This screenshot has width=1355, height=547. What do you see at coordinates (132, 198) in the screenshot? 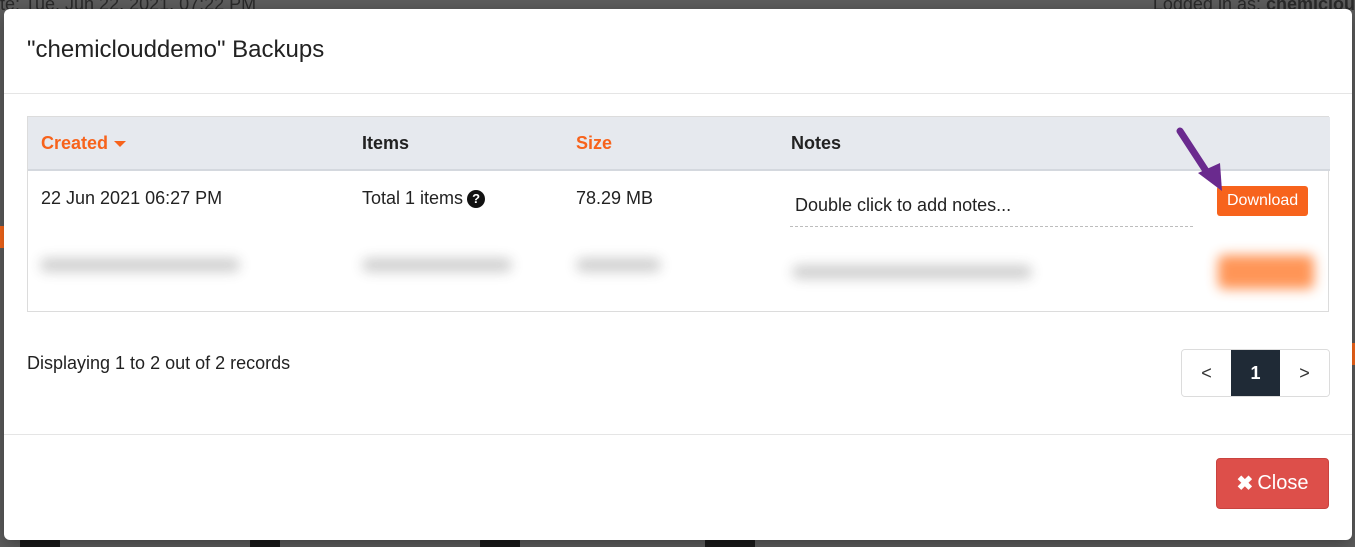
I see `cell-created: 22 Jun 2021 06:27 PM` at bounding box center [132, 198].